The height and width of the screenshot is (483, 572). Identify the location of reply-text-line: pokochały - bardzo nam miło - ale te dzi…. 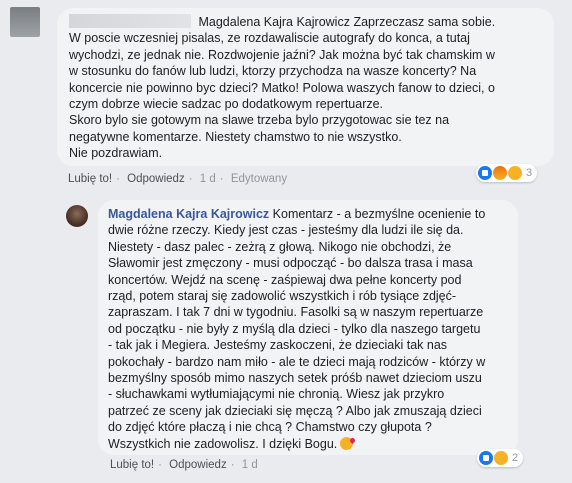
(297, 361).